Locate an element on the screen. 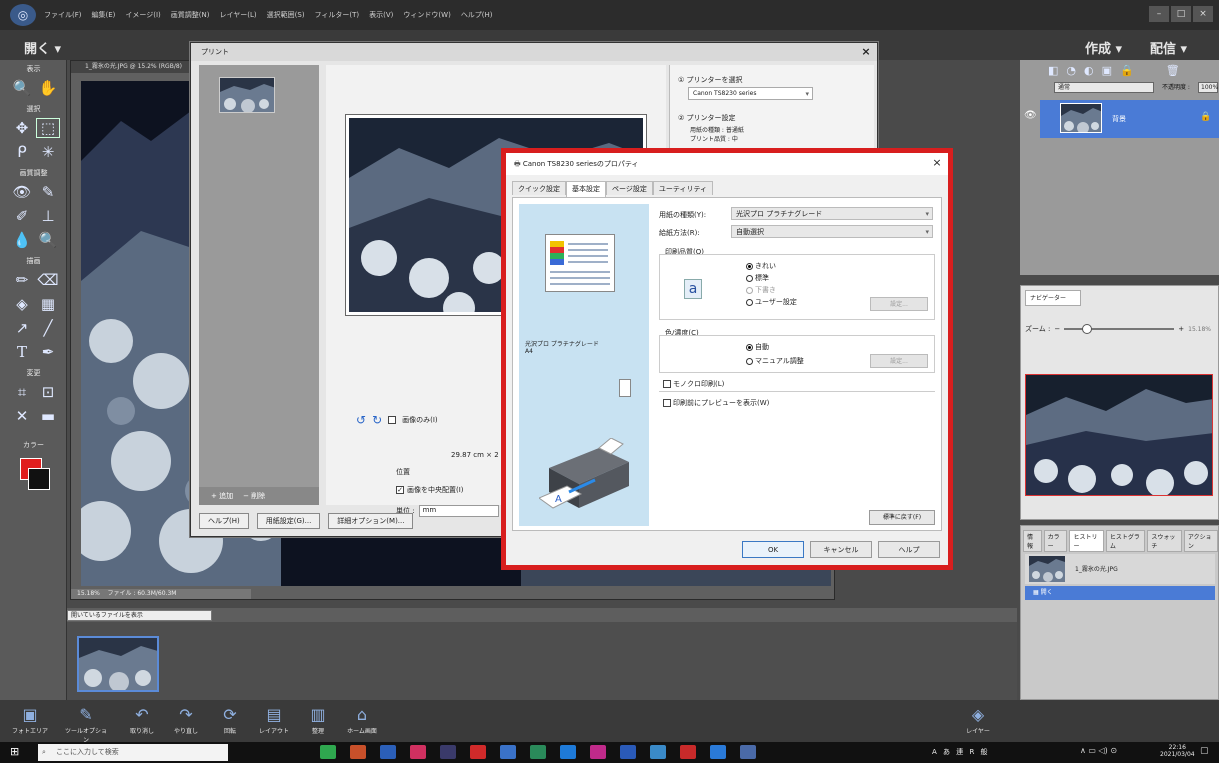 The width and height of the screenshot is (1219, 763). mail-app-icon is located at coordinates (658, 752).